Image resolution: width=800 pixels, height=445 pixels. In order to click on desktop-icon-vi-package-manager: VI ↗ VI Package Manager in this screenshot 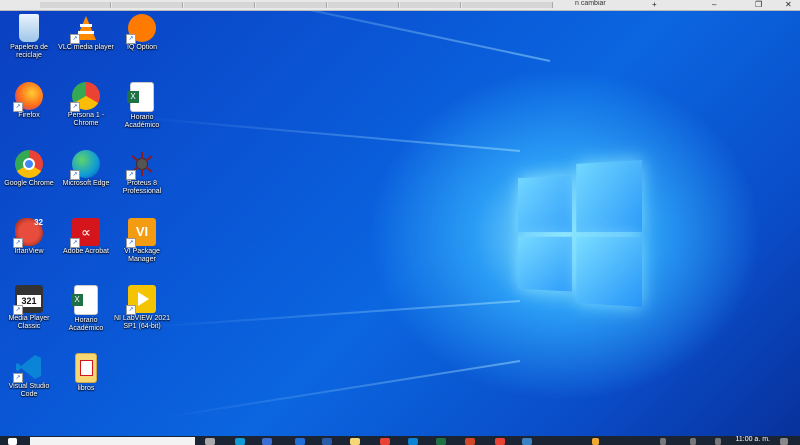, I will do `click(142, 241)`.